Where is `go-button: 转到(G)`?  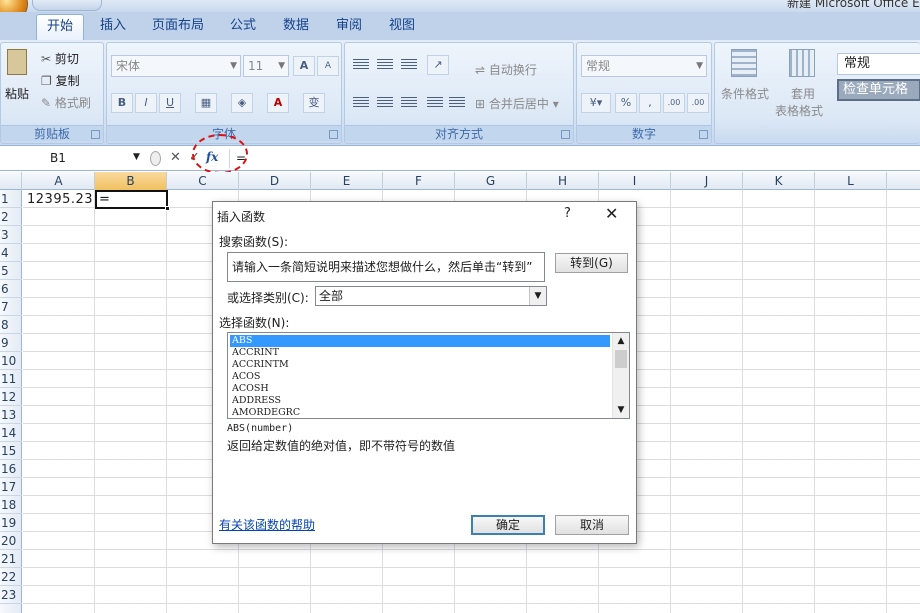
go-button: 转到(G) is located at coordinates (591, 263).